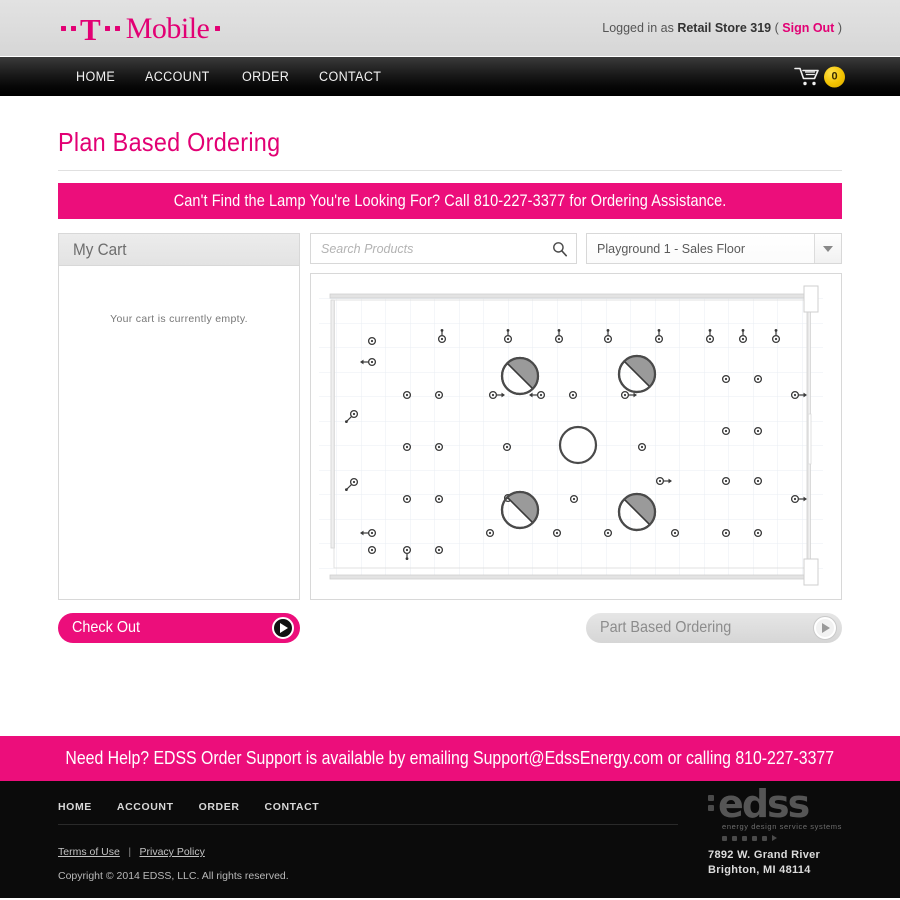 This screenshot has height=900, width=900. I want to click on controls-row: Playground 1 - Sales Floor, so click(576, 248).